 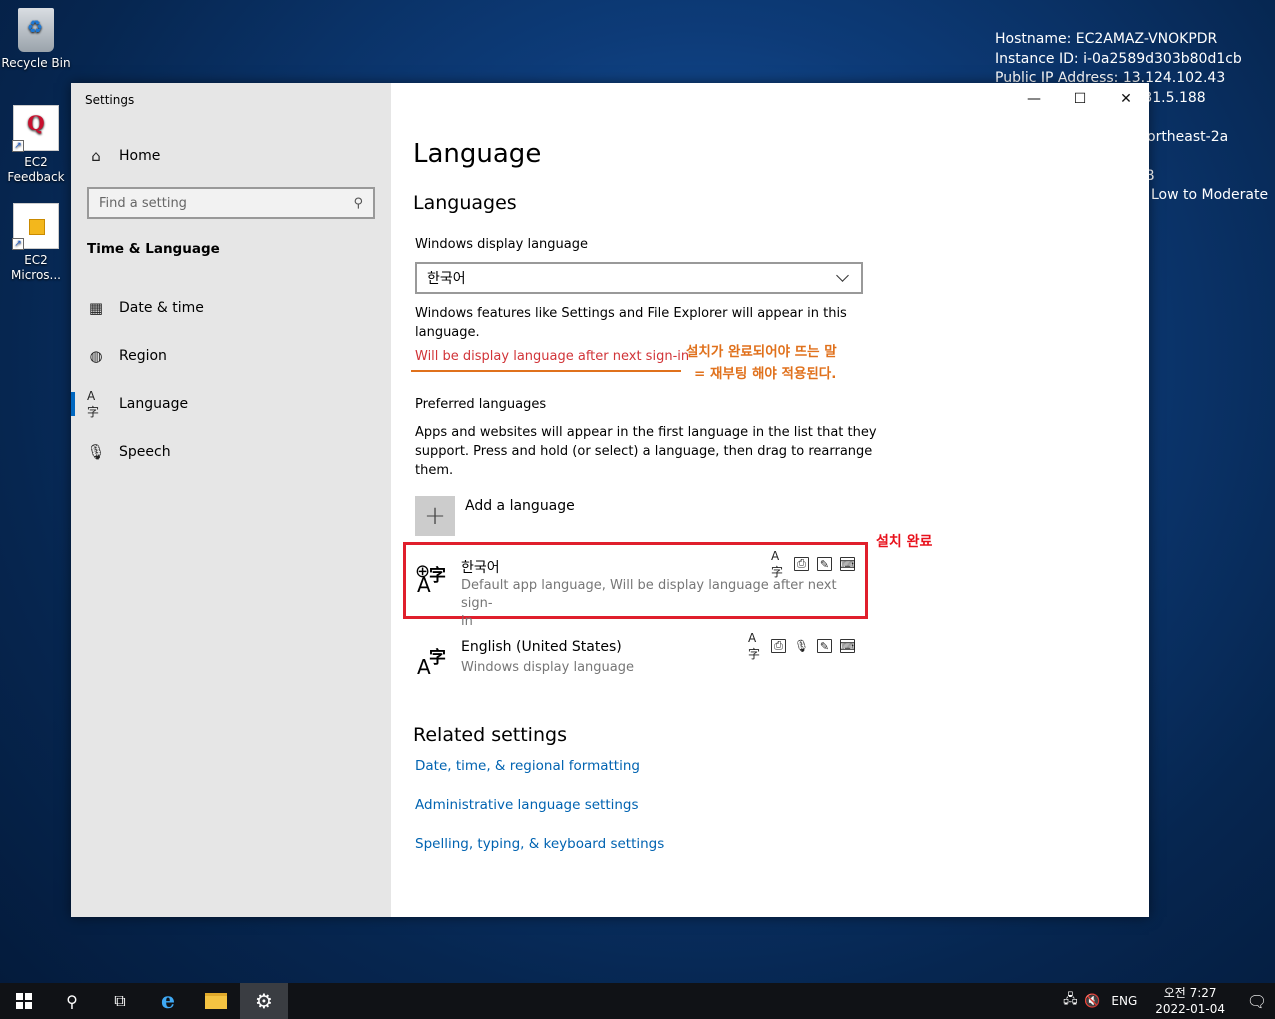 I want to click on annotation-note: 설치가 완료되어야 뜨는 말 = 재부팅 해야 적용된다., so click(x=761, y=363).